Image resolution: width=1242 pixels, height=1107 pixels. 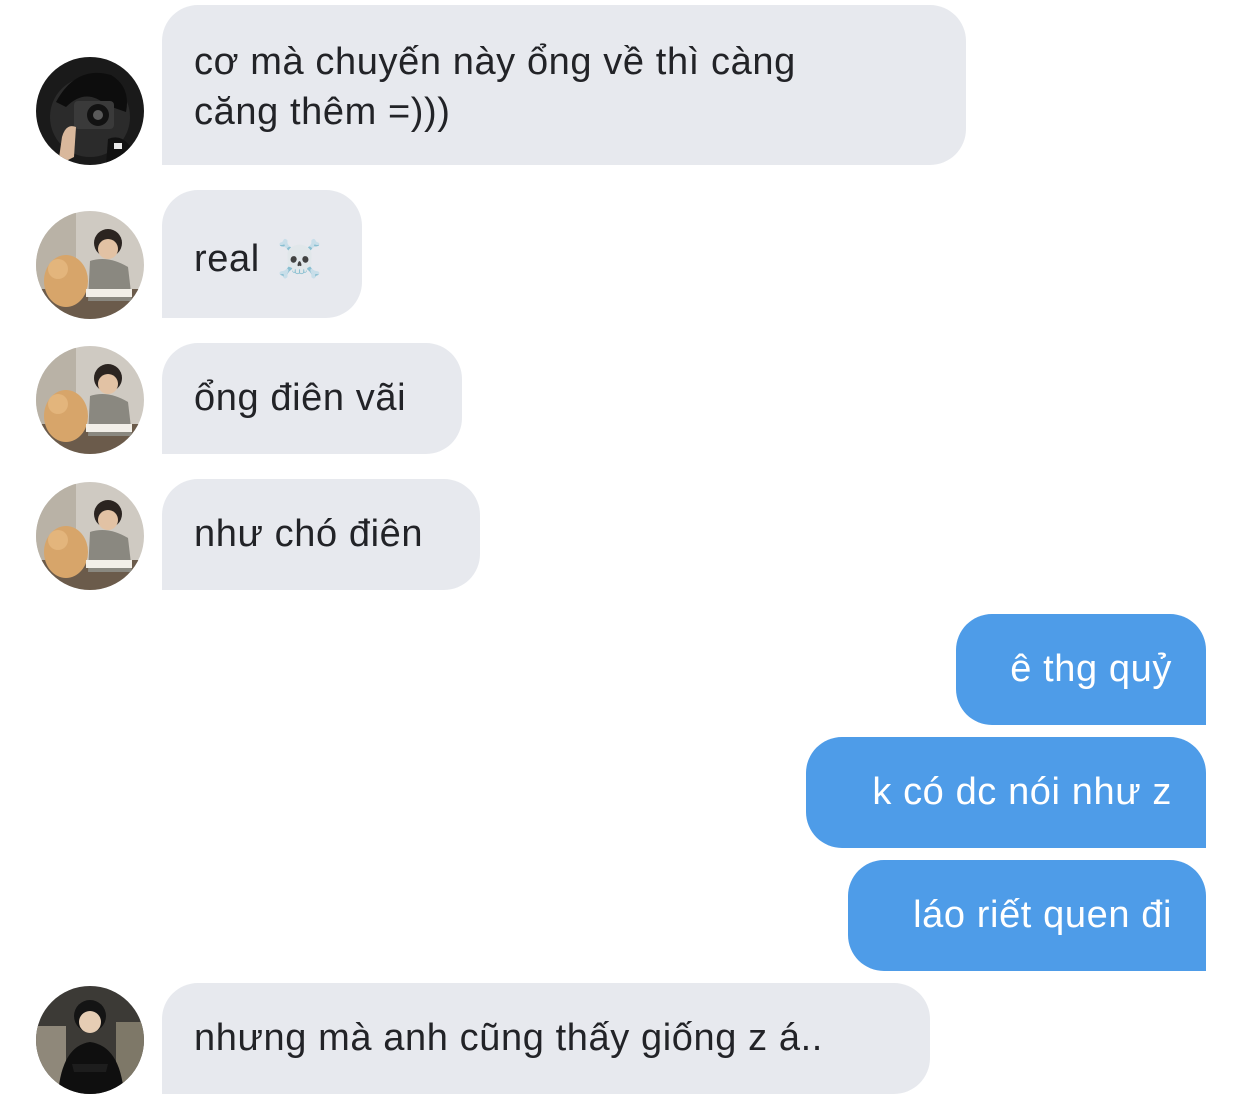 I want to click on message-text-line: căng thêm =))), so click(x=322, y=112).